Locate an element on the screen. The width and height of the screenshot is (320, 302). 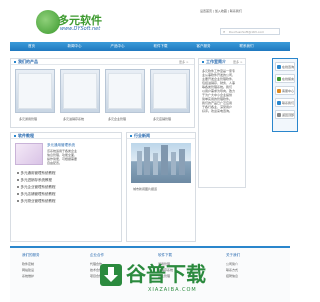
chat-icon is located at coordinates (279, 67).